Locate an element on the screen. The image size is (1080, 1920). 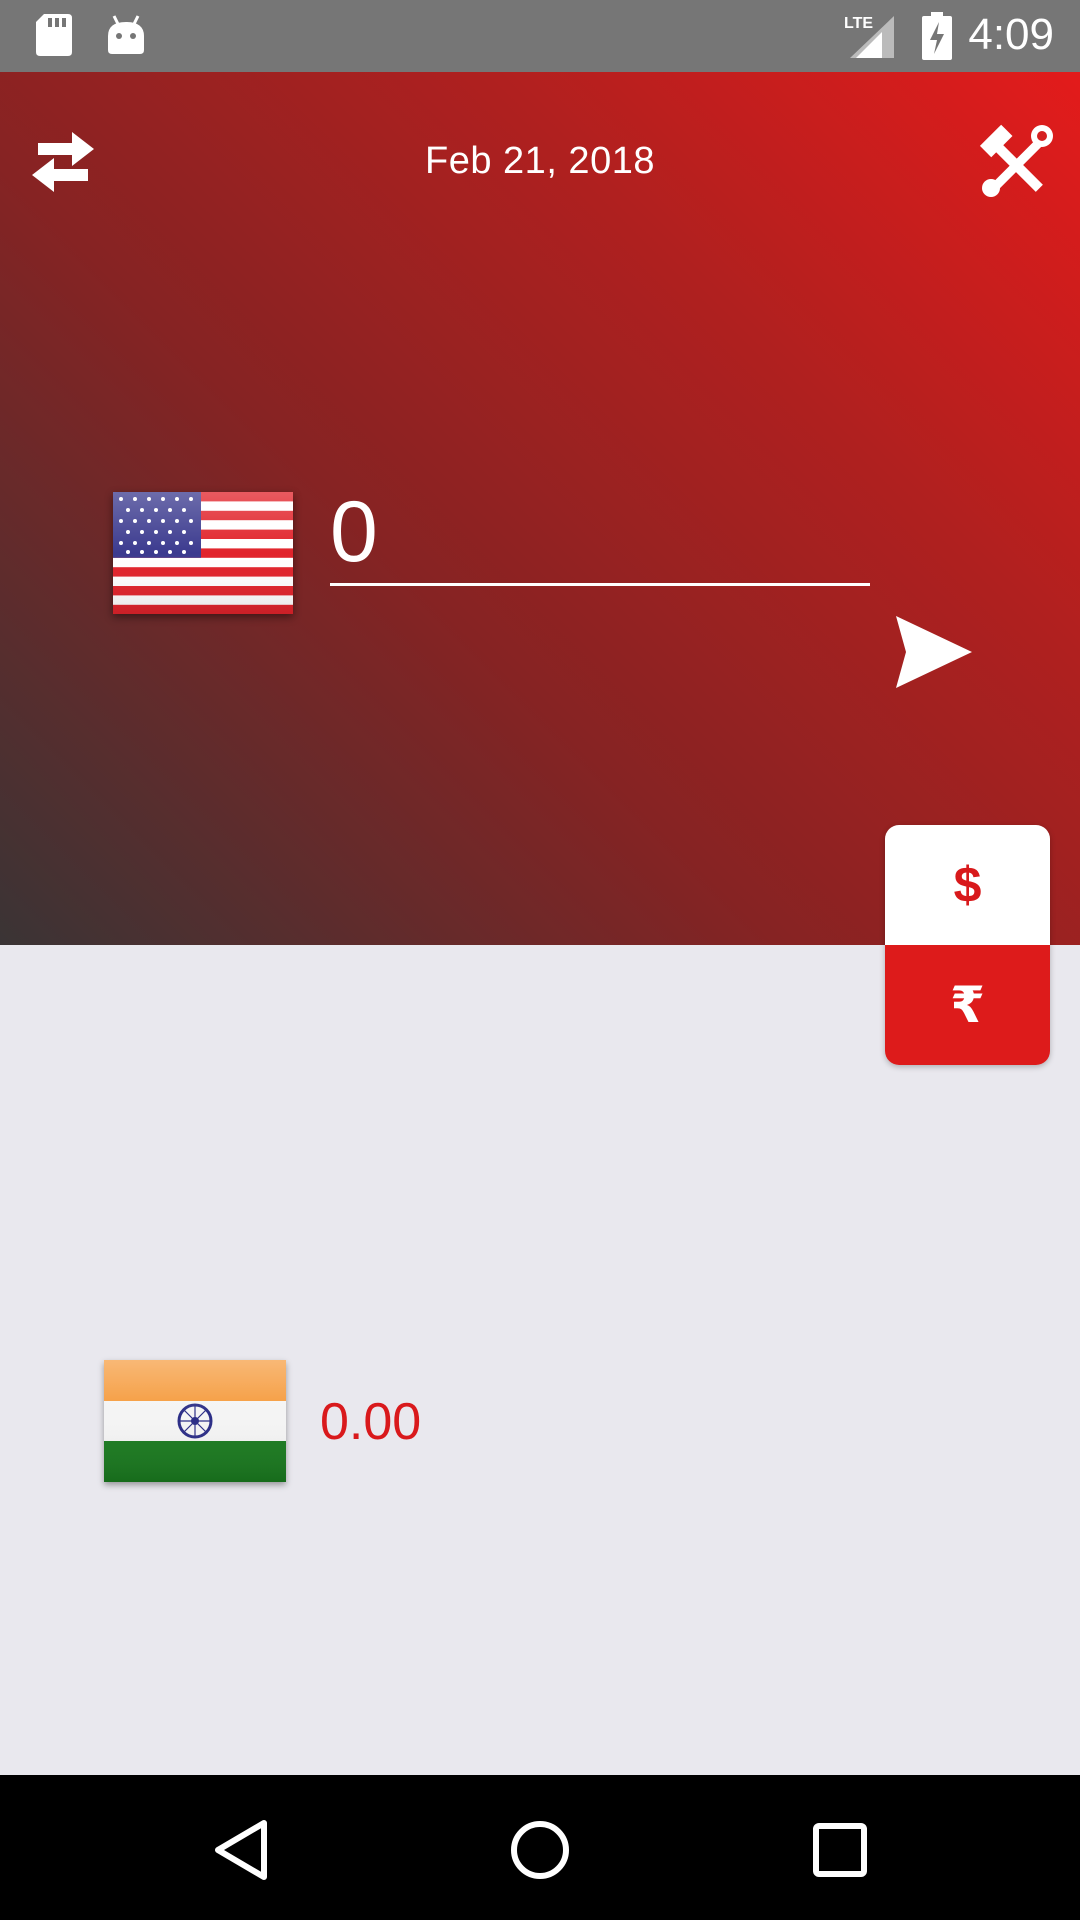
currency-toggle: $ ₹ is located at coordinates (967, 945).